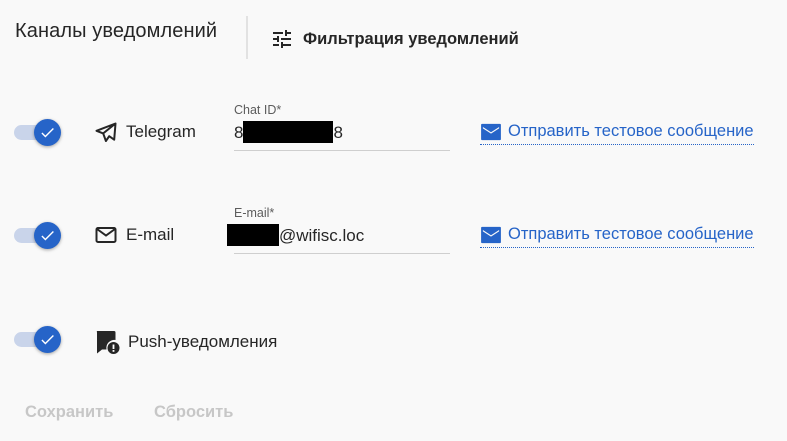  Describe the element at coordinates (282, 39) in the screenshot. I see `tune-icon` at that location.